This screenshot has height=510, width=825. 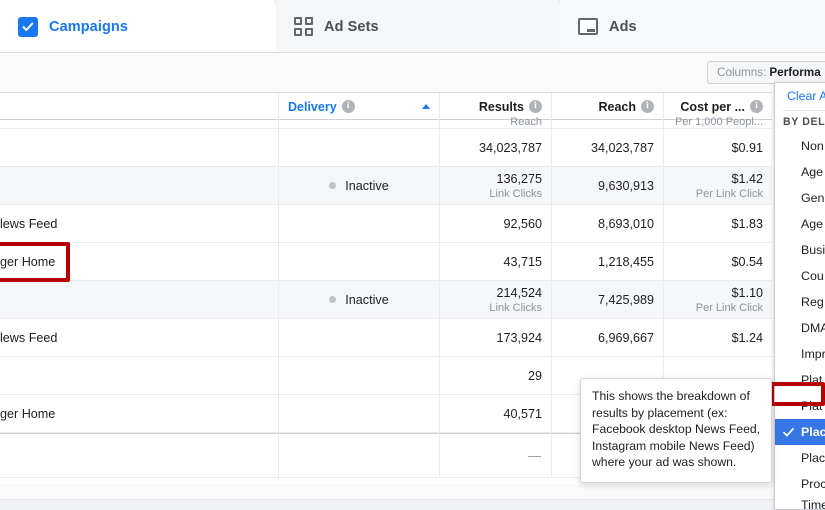 I want to click on cell-results-value: 29, so click(x=534, y=375).